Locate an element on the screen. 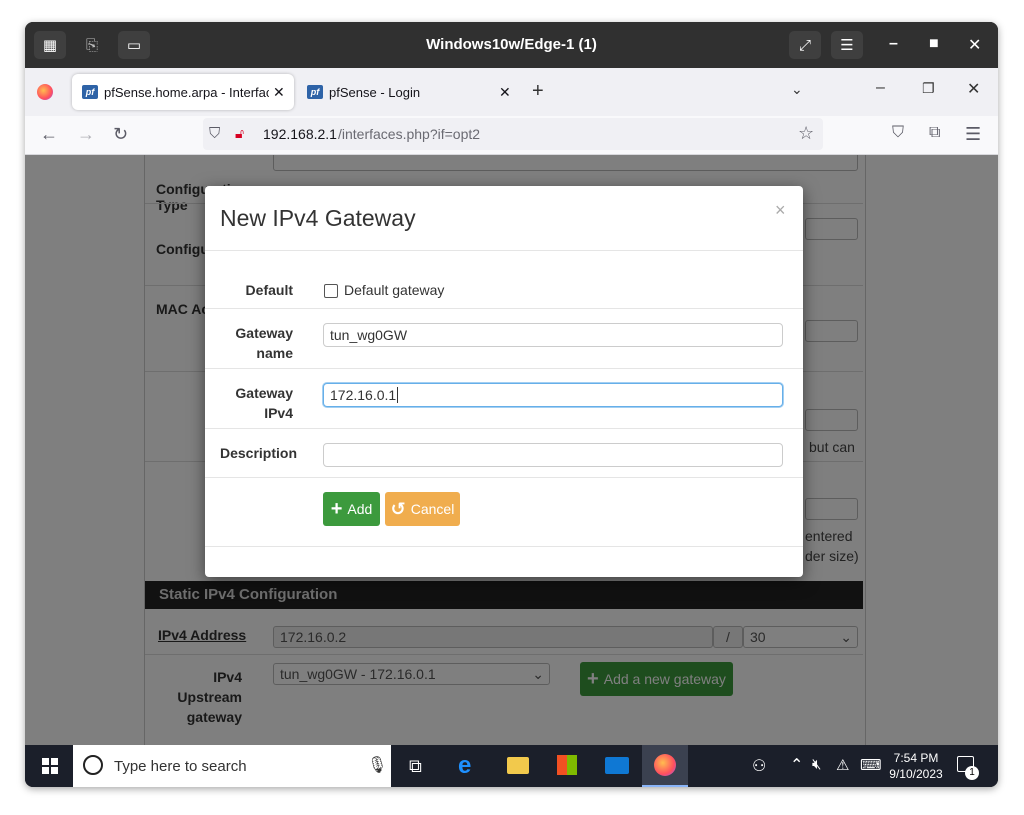 The width and height of the screenshot is (1024, 815). network-warning-icon: ⚠︎ is located at coordinates (842, 765).